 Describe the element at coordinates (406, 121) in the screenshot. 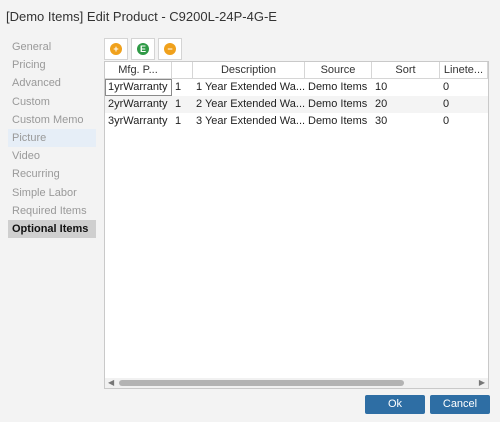

I see `table-cell: 30` at that location.